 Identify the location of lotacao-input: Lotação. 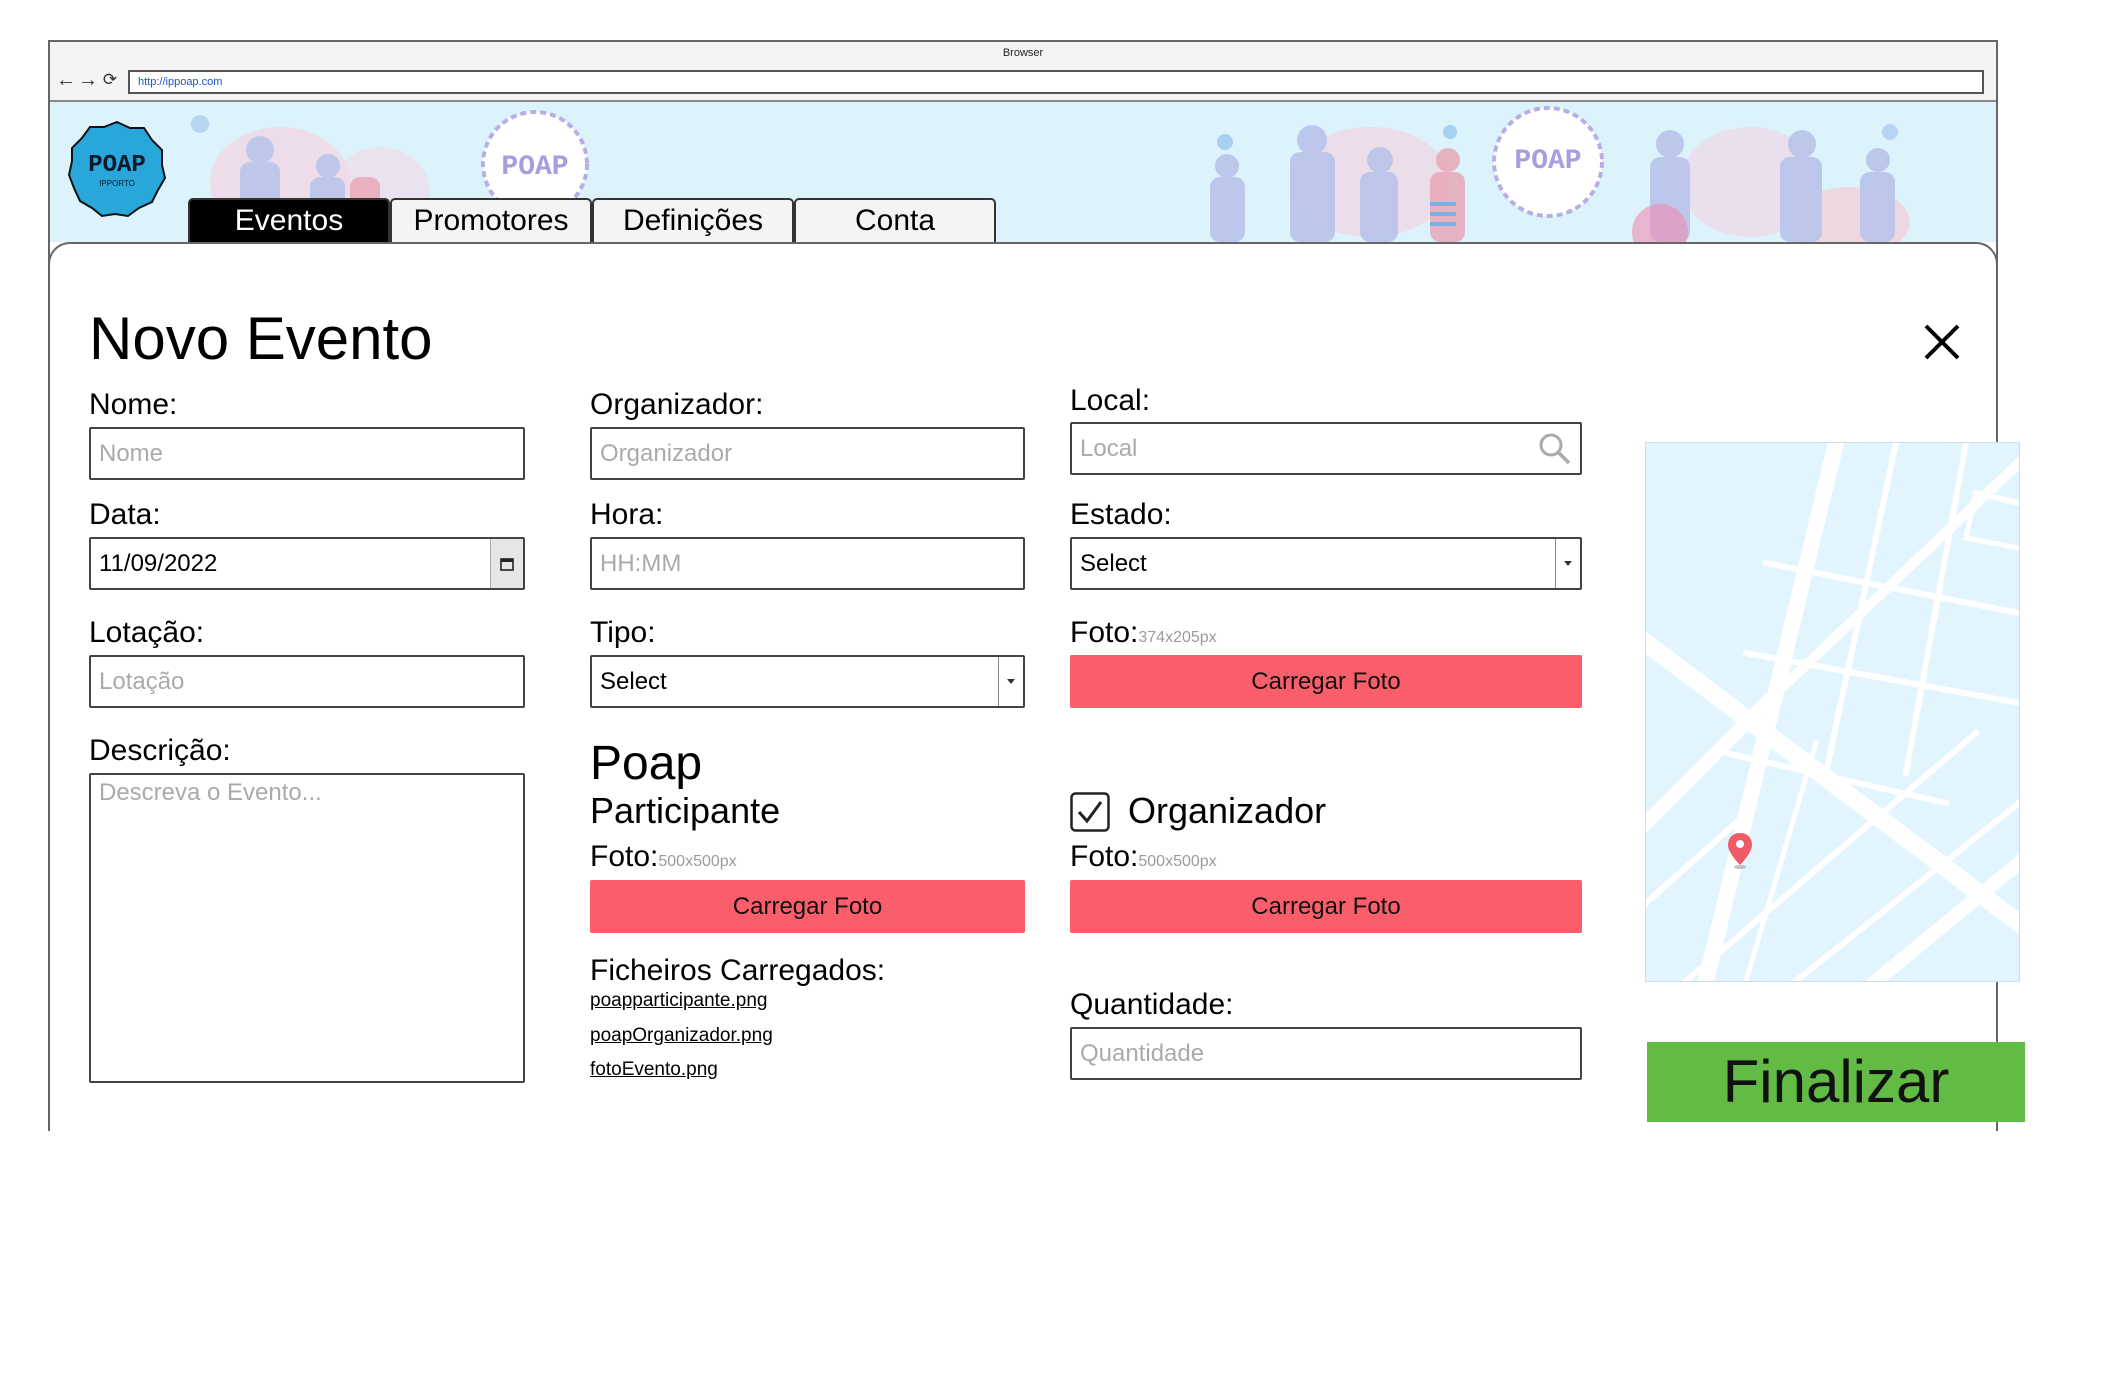
(307, 681).